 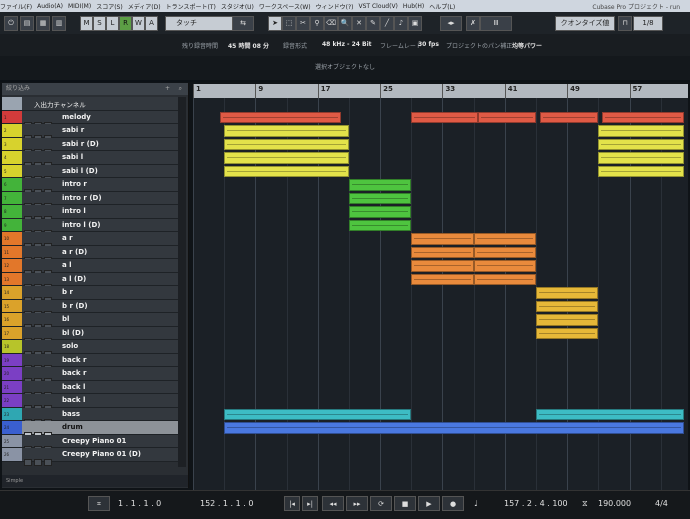 What do you see at coordinates (614, 503) in the screenshot?
I see `tempo-display: 190.000` at bounding box center [614, 503].